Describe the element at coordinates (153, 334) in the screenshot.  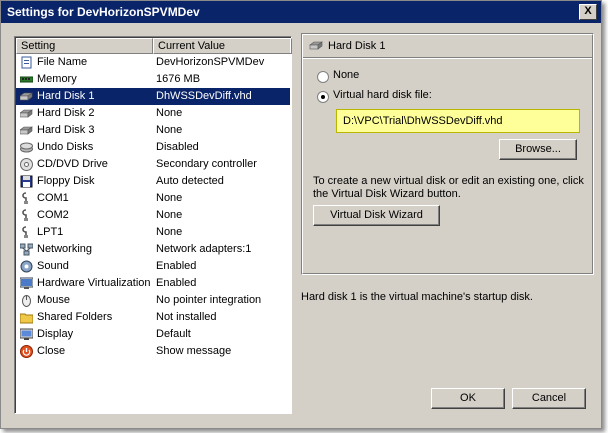
I see `settings-row-display: Display Default` at that location.